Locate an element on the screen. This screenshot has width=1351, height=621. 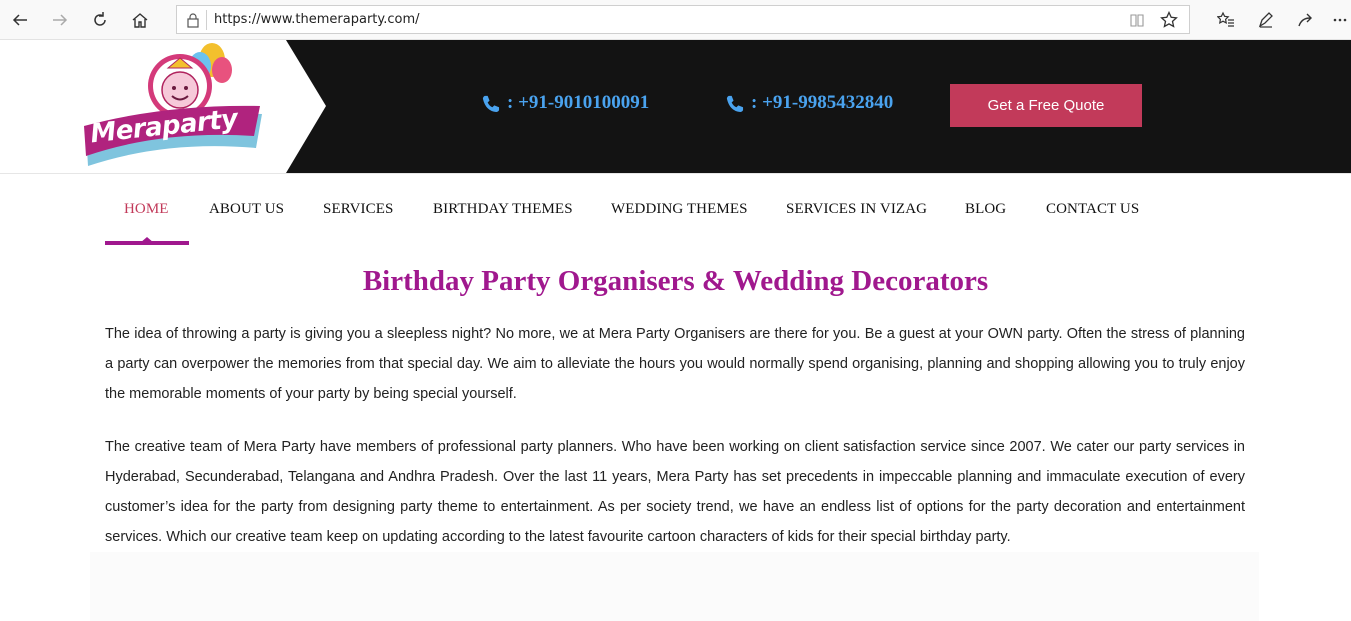
nav-item-about-us: ABOUT US is located at coordinates (246, 209).